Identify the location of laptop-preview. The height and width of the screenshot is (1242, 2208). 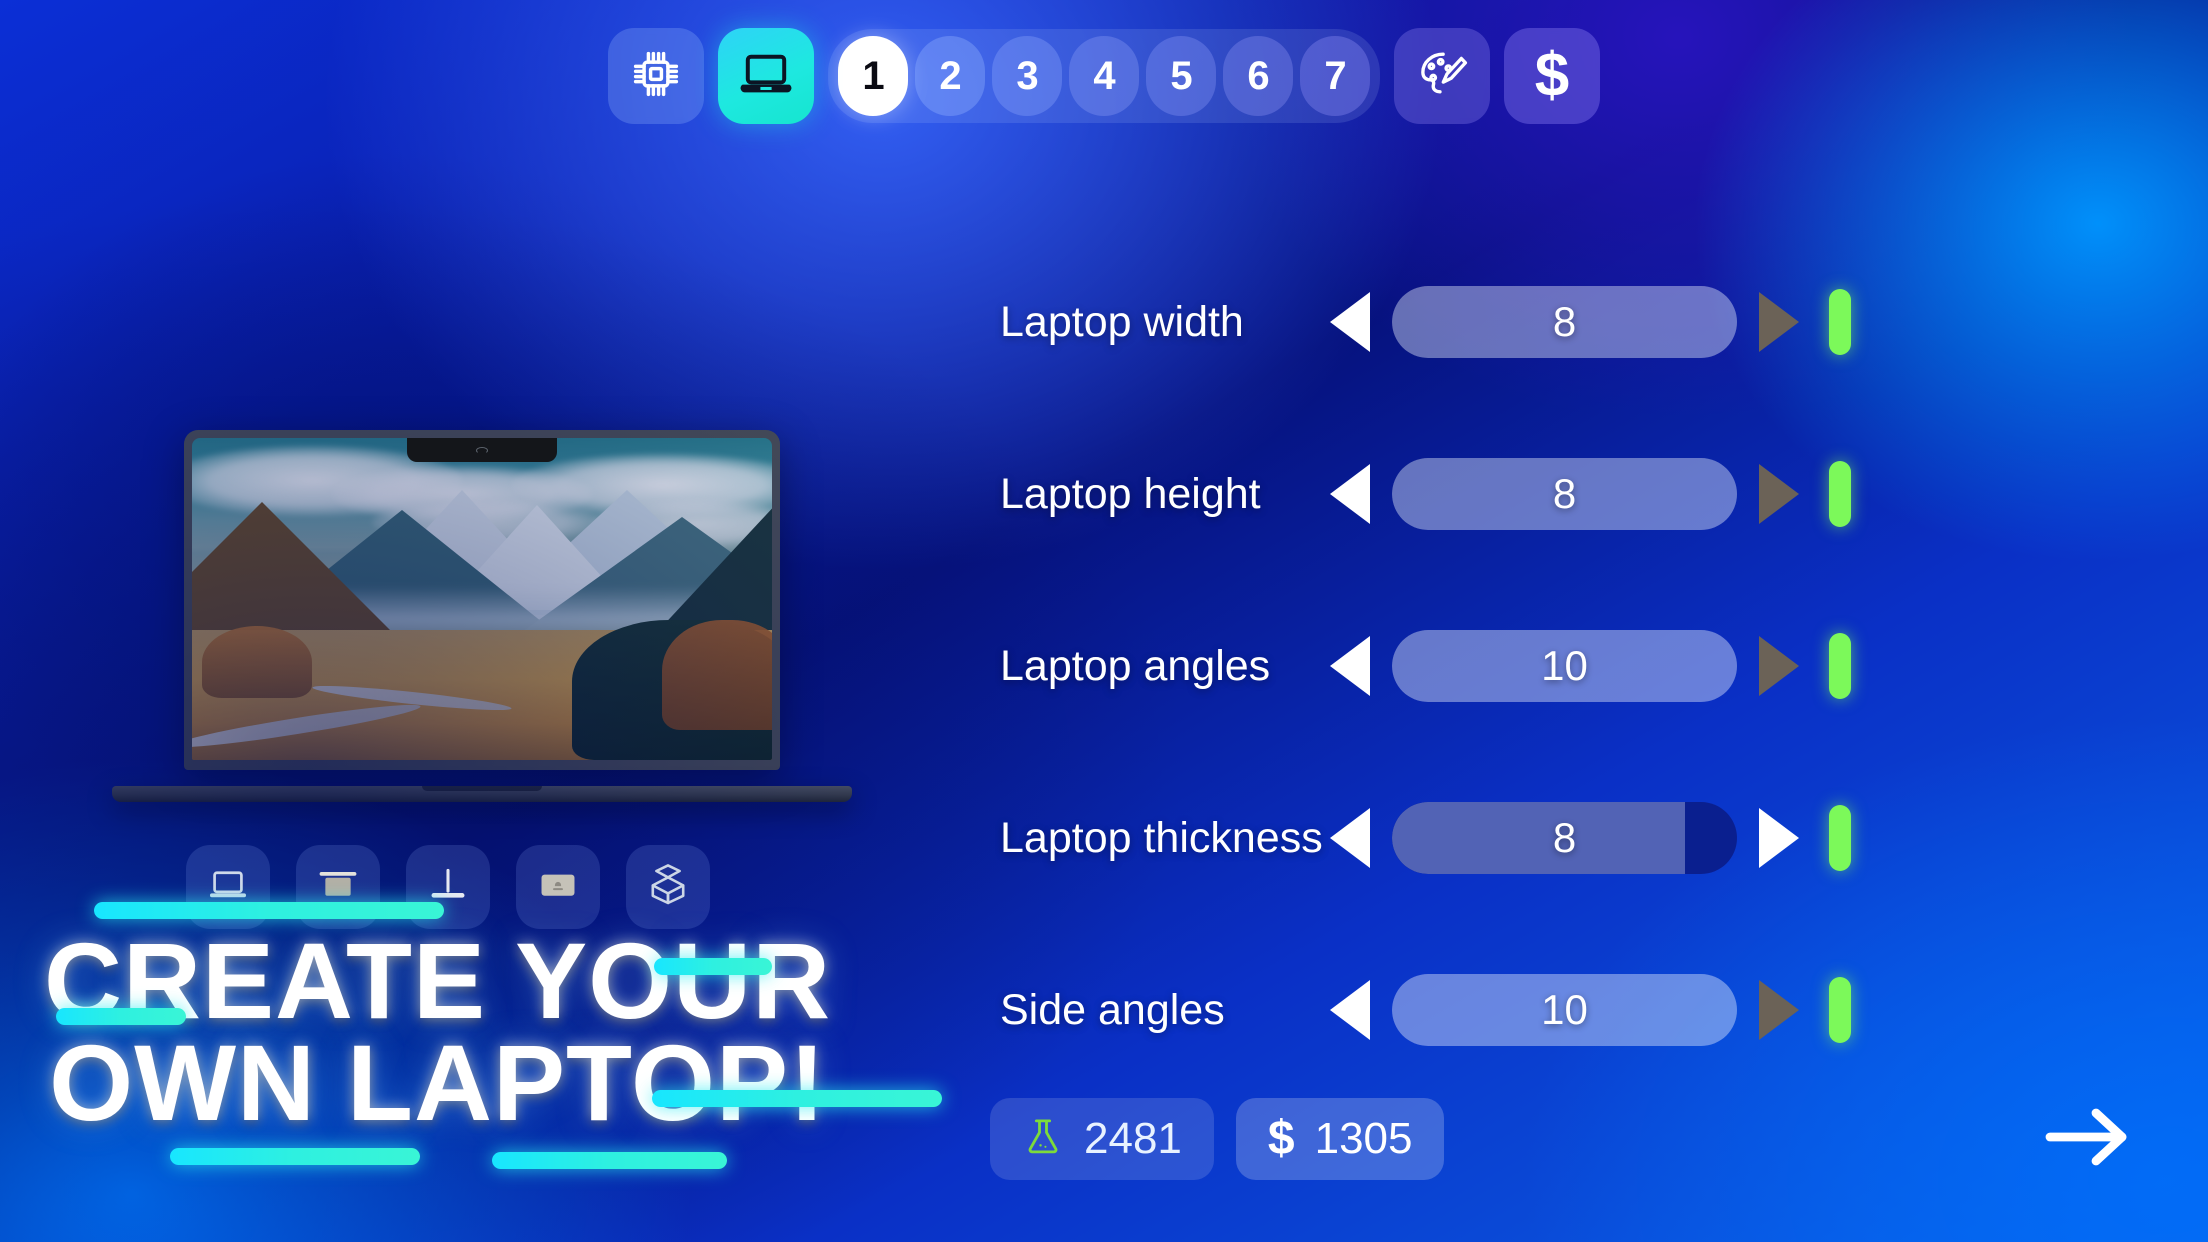
(482, 616).